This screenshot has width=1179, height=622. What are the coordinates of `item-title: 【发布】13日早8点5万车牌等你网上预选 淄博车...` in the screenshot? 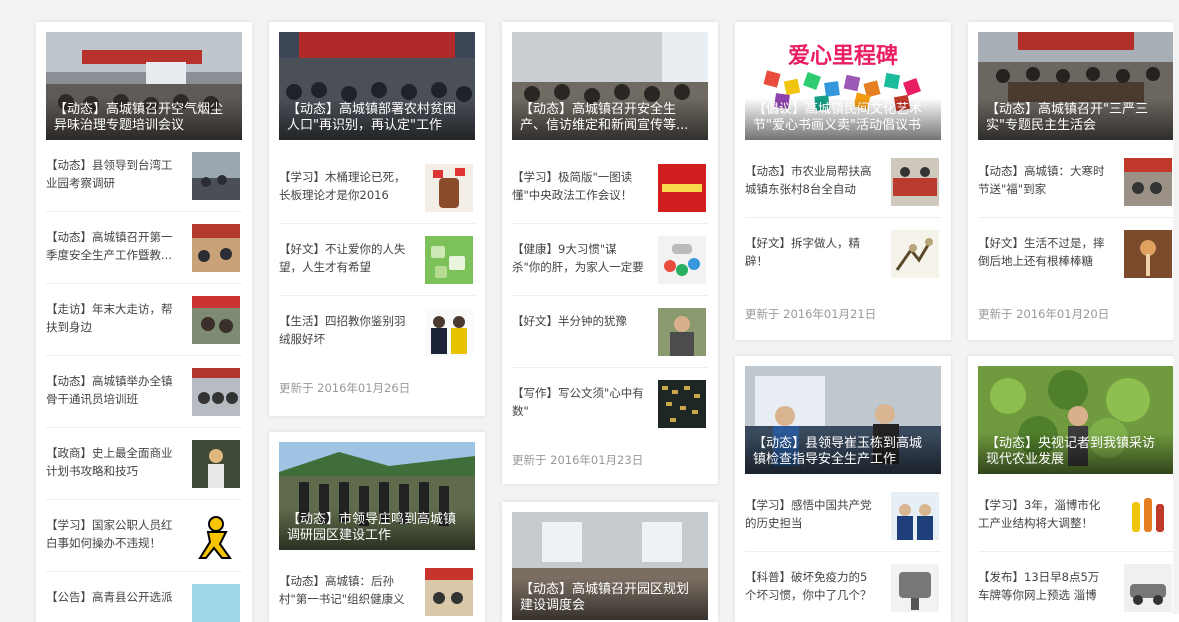 It's located at (1039, 586).